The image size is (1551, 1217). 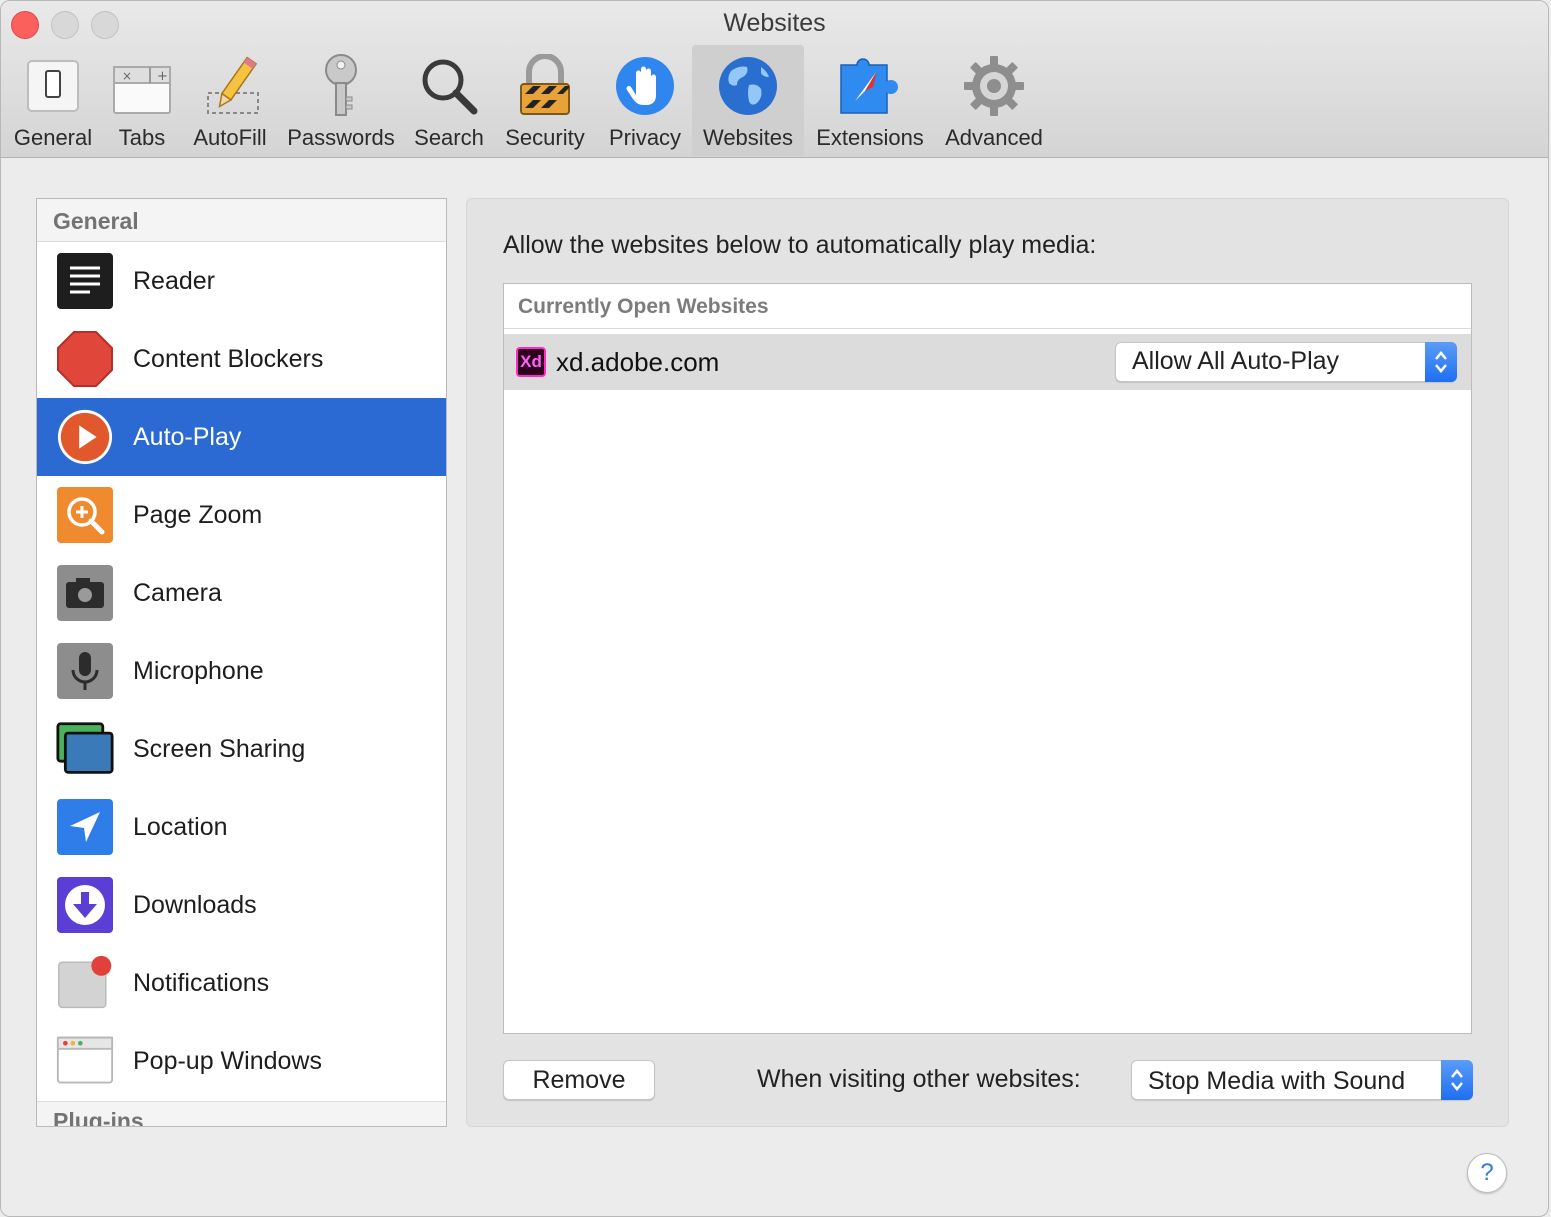 What do you see at coordinates (142, 86) in the screenshot?
I see `tabs-icon: × +` at bounding box center [142, 86].